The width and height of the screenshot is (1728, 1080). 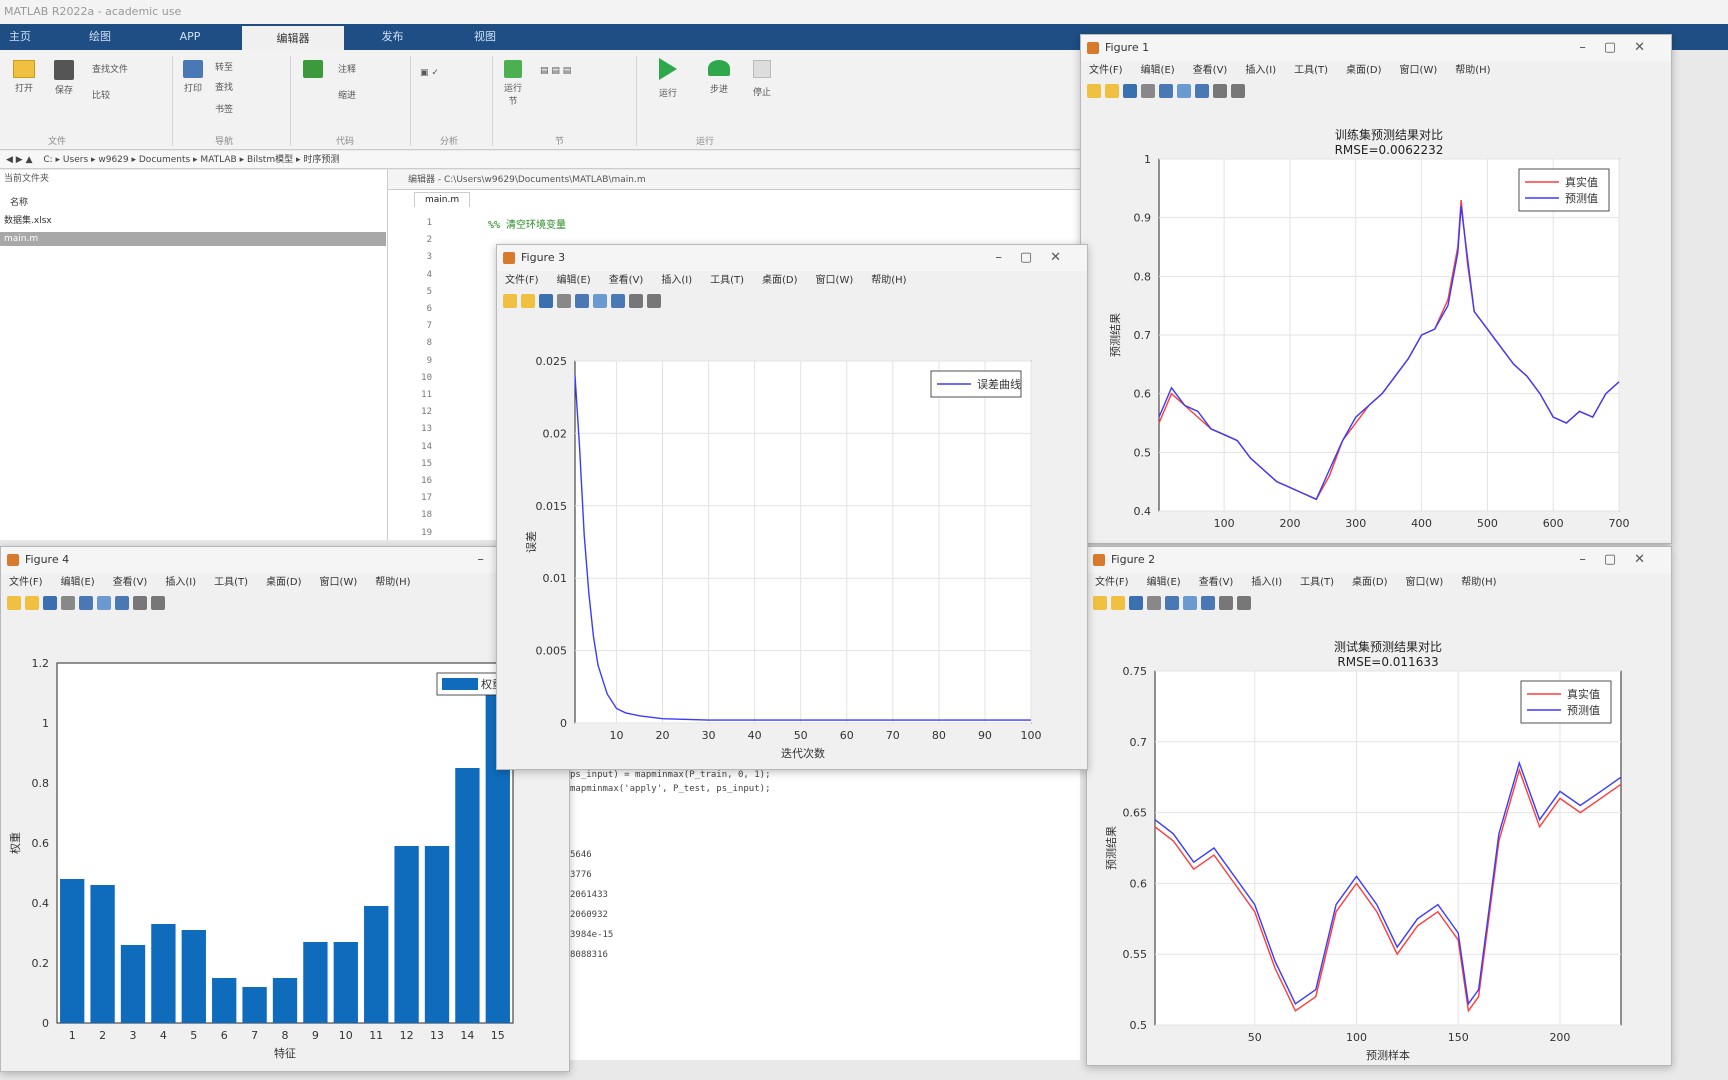 What do you see at coordinates (193, 77) in the screenshot?
I see `print-button: 打印` at bounding box center [193, 77].